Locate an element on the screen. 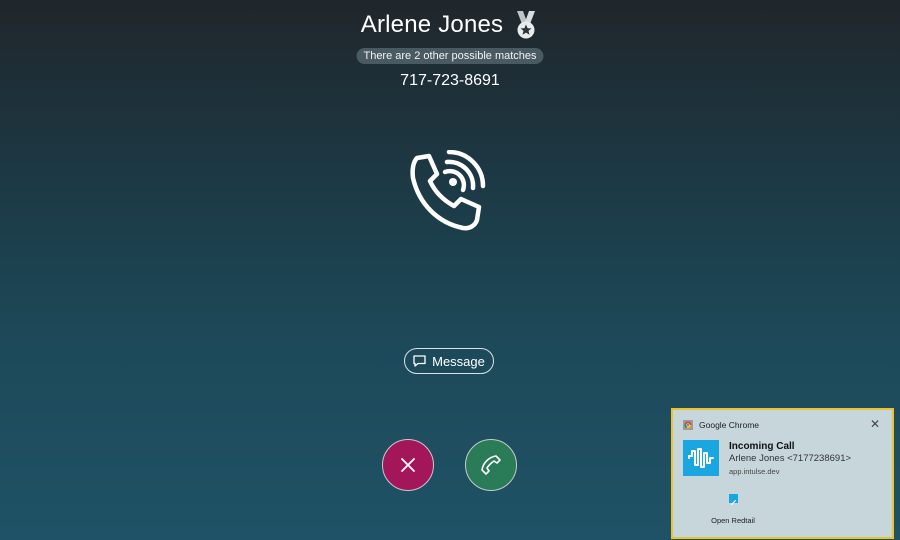  notification-title: Incoming Call is located at coordinates (762, 446).